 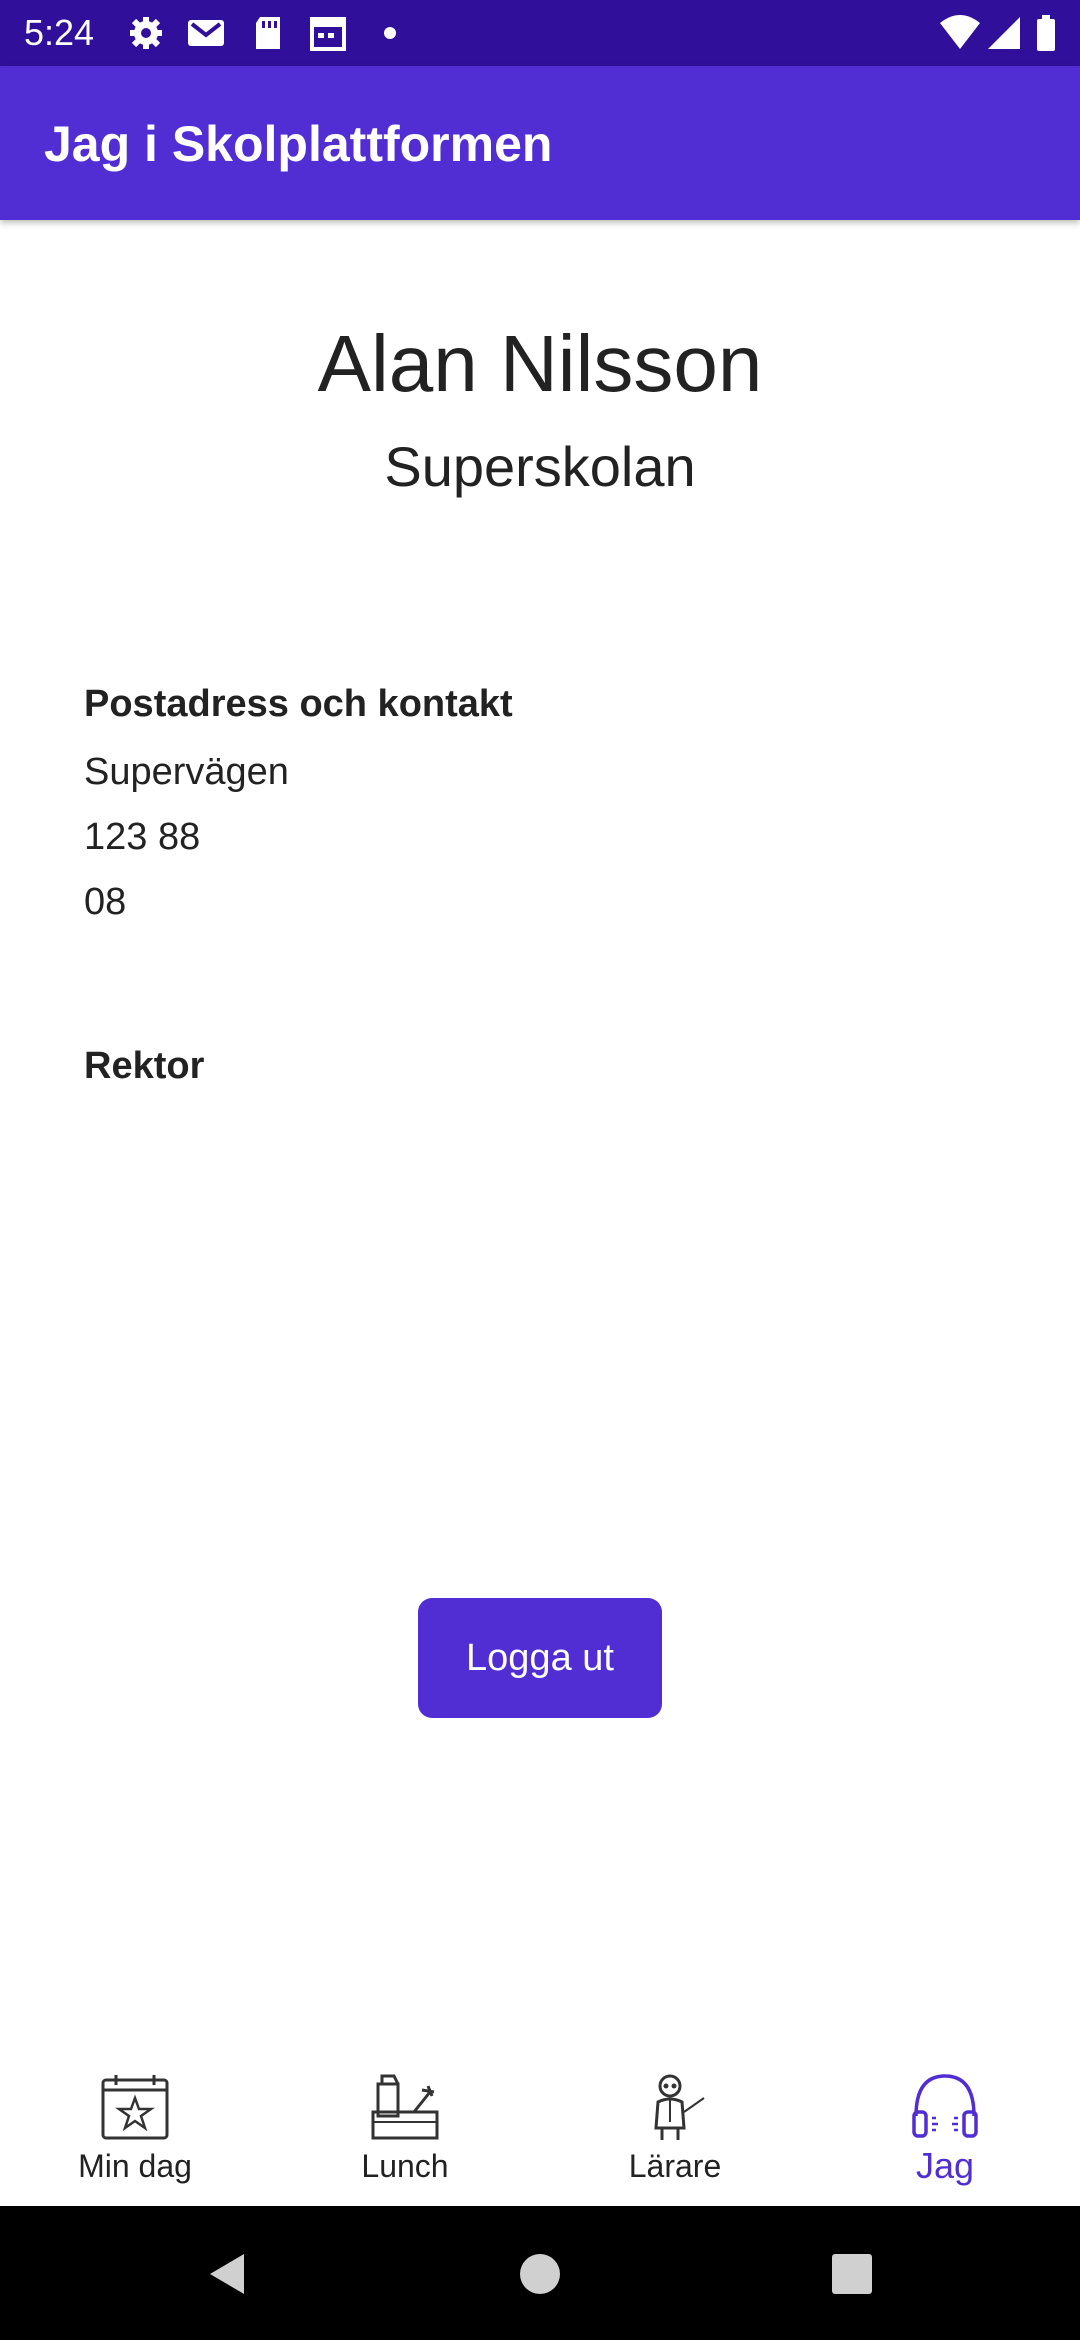 What do you see at coordinates (405, 2107) in the screenshot?
I see `lunch-icon` at bounding box center [405, 2107].